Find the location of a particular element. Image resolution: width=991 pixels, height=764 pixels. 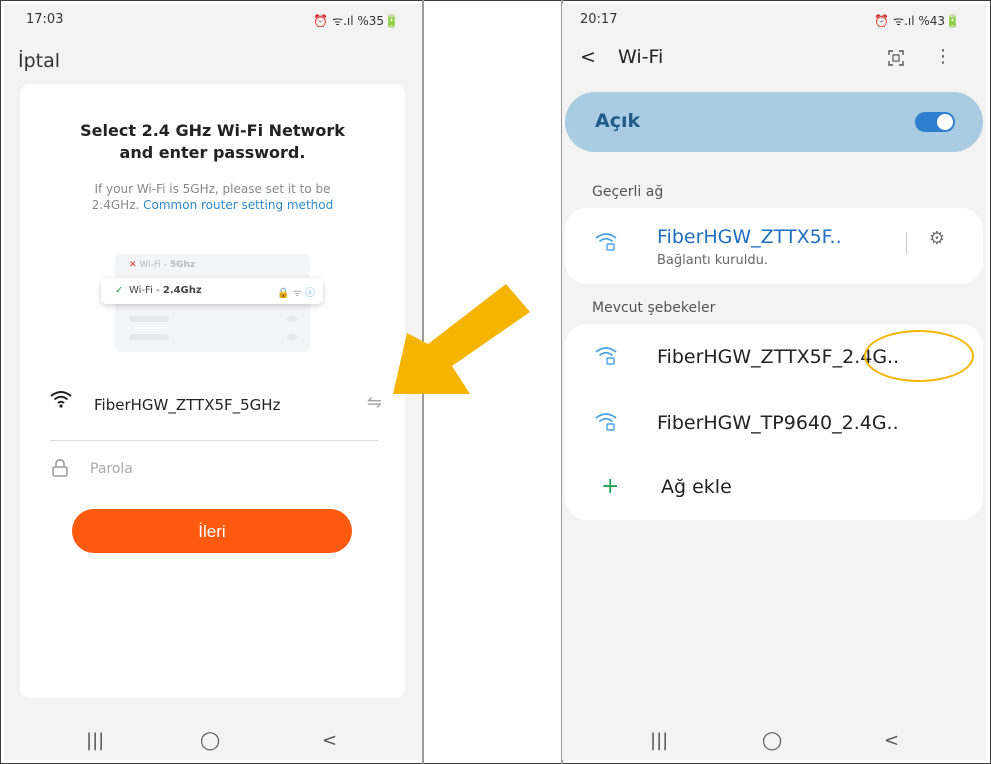

arrow-annotation is located at coordinates (461, 339).